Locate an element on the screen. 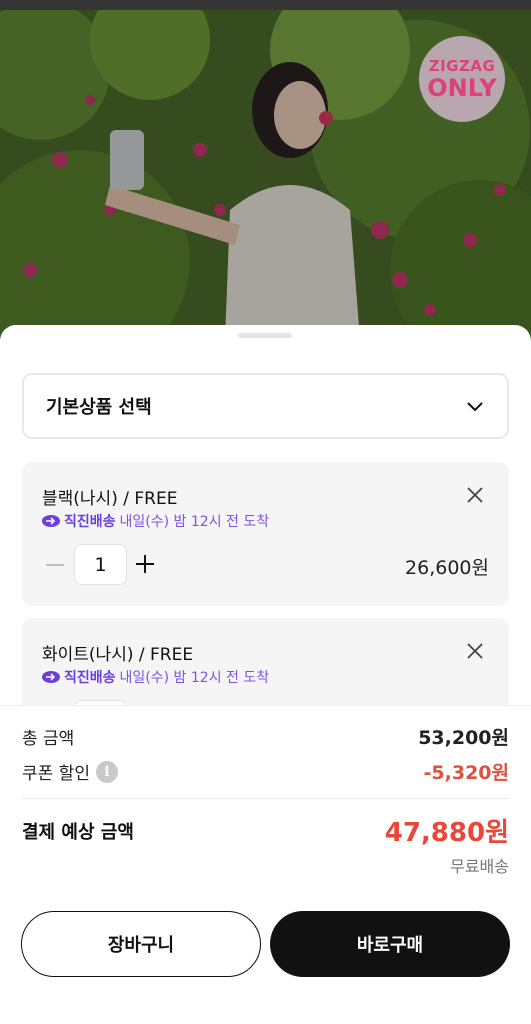 The width and height of the screenshot is (531, 1024). option-name: 화이트(나시) / FREE is located at coordinates (118, 655).